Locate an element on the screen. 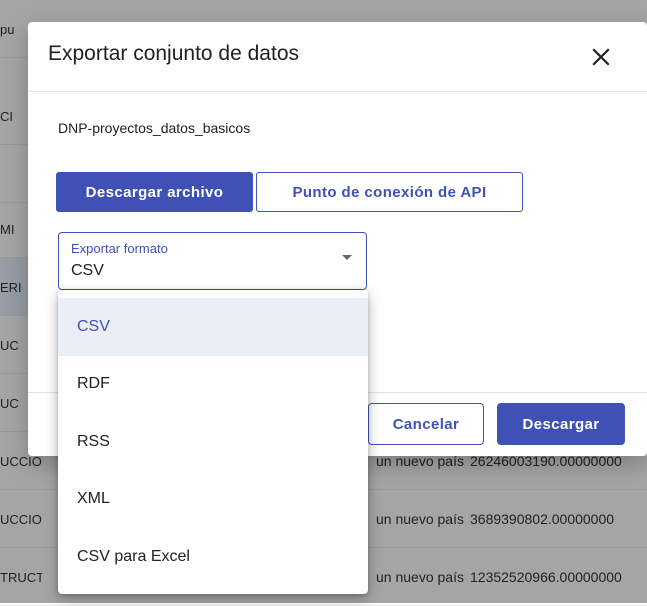 Image resolution: width=647 pixels, height=606 pixels. dropdown-option-rss: RSS is located at coordinates (213, 442).